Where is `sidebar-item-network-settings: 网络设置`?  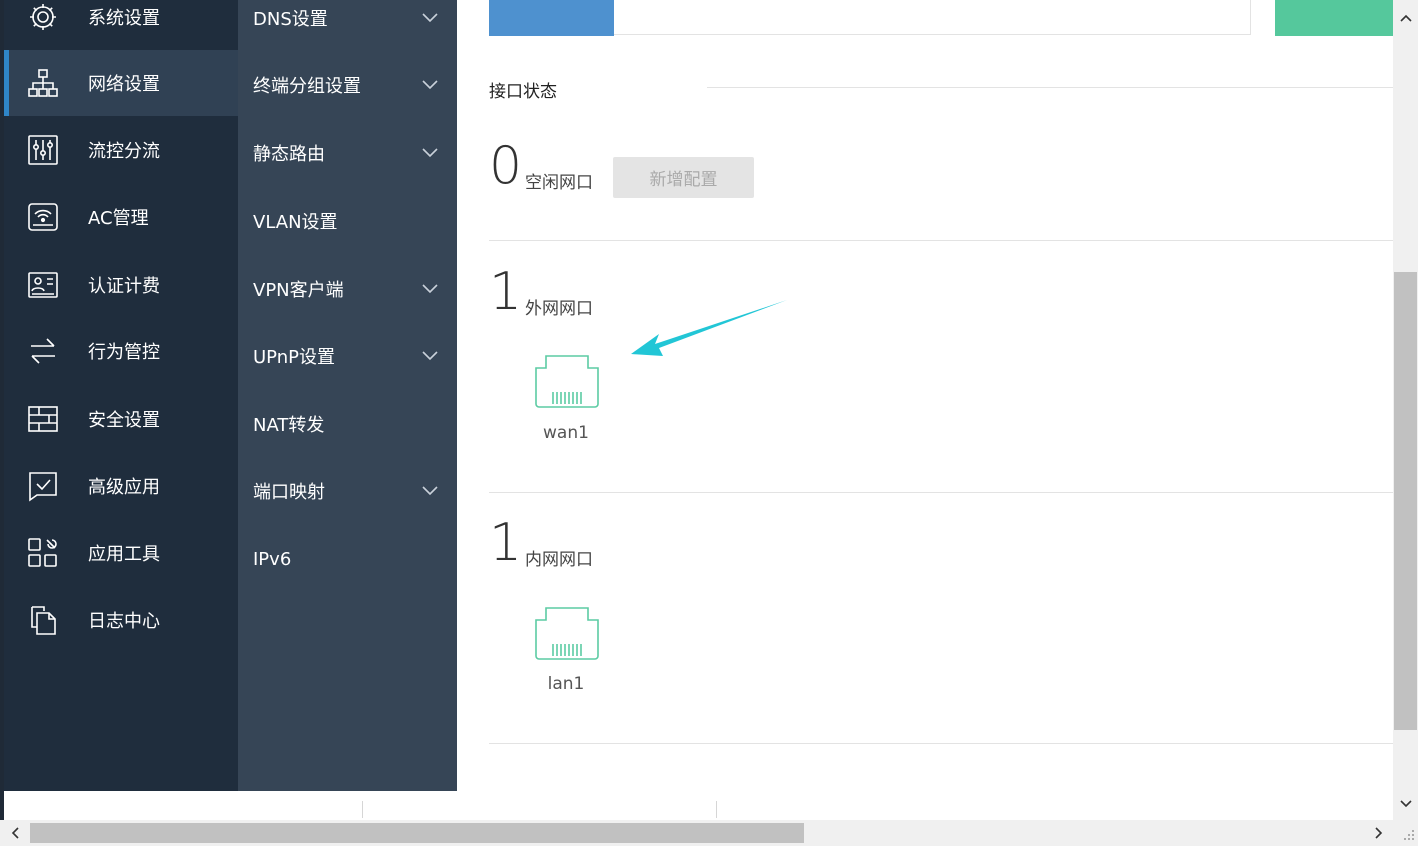 sidebar-item-network-settings: 网络设置 is located at coordinates (121, 83).